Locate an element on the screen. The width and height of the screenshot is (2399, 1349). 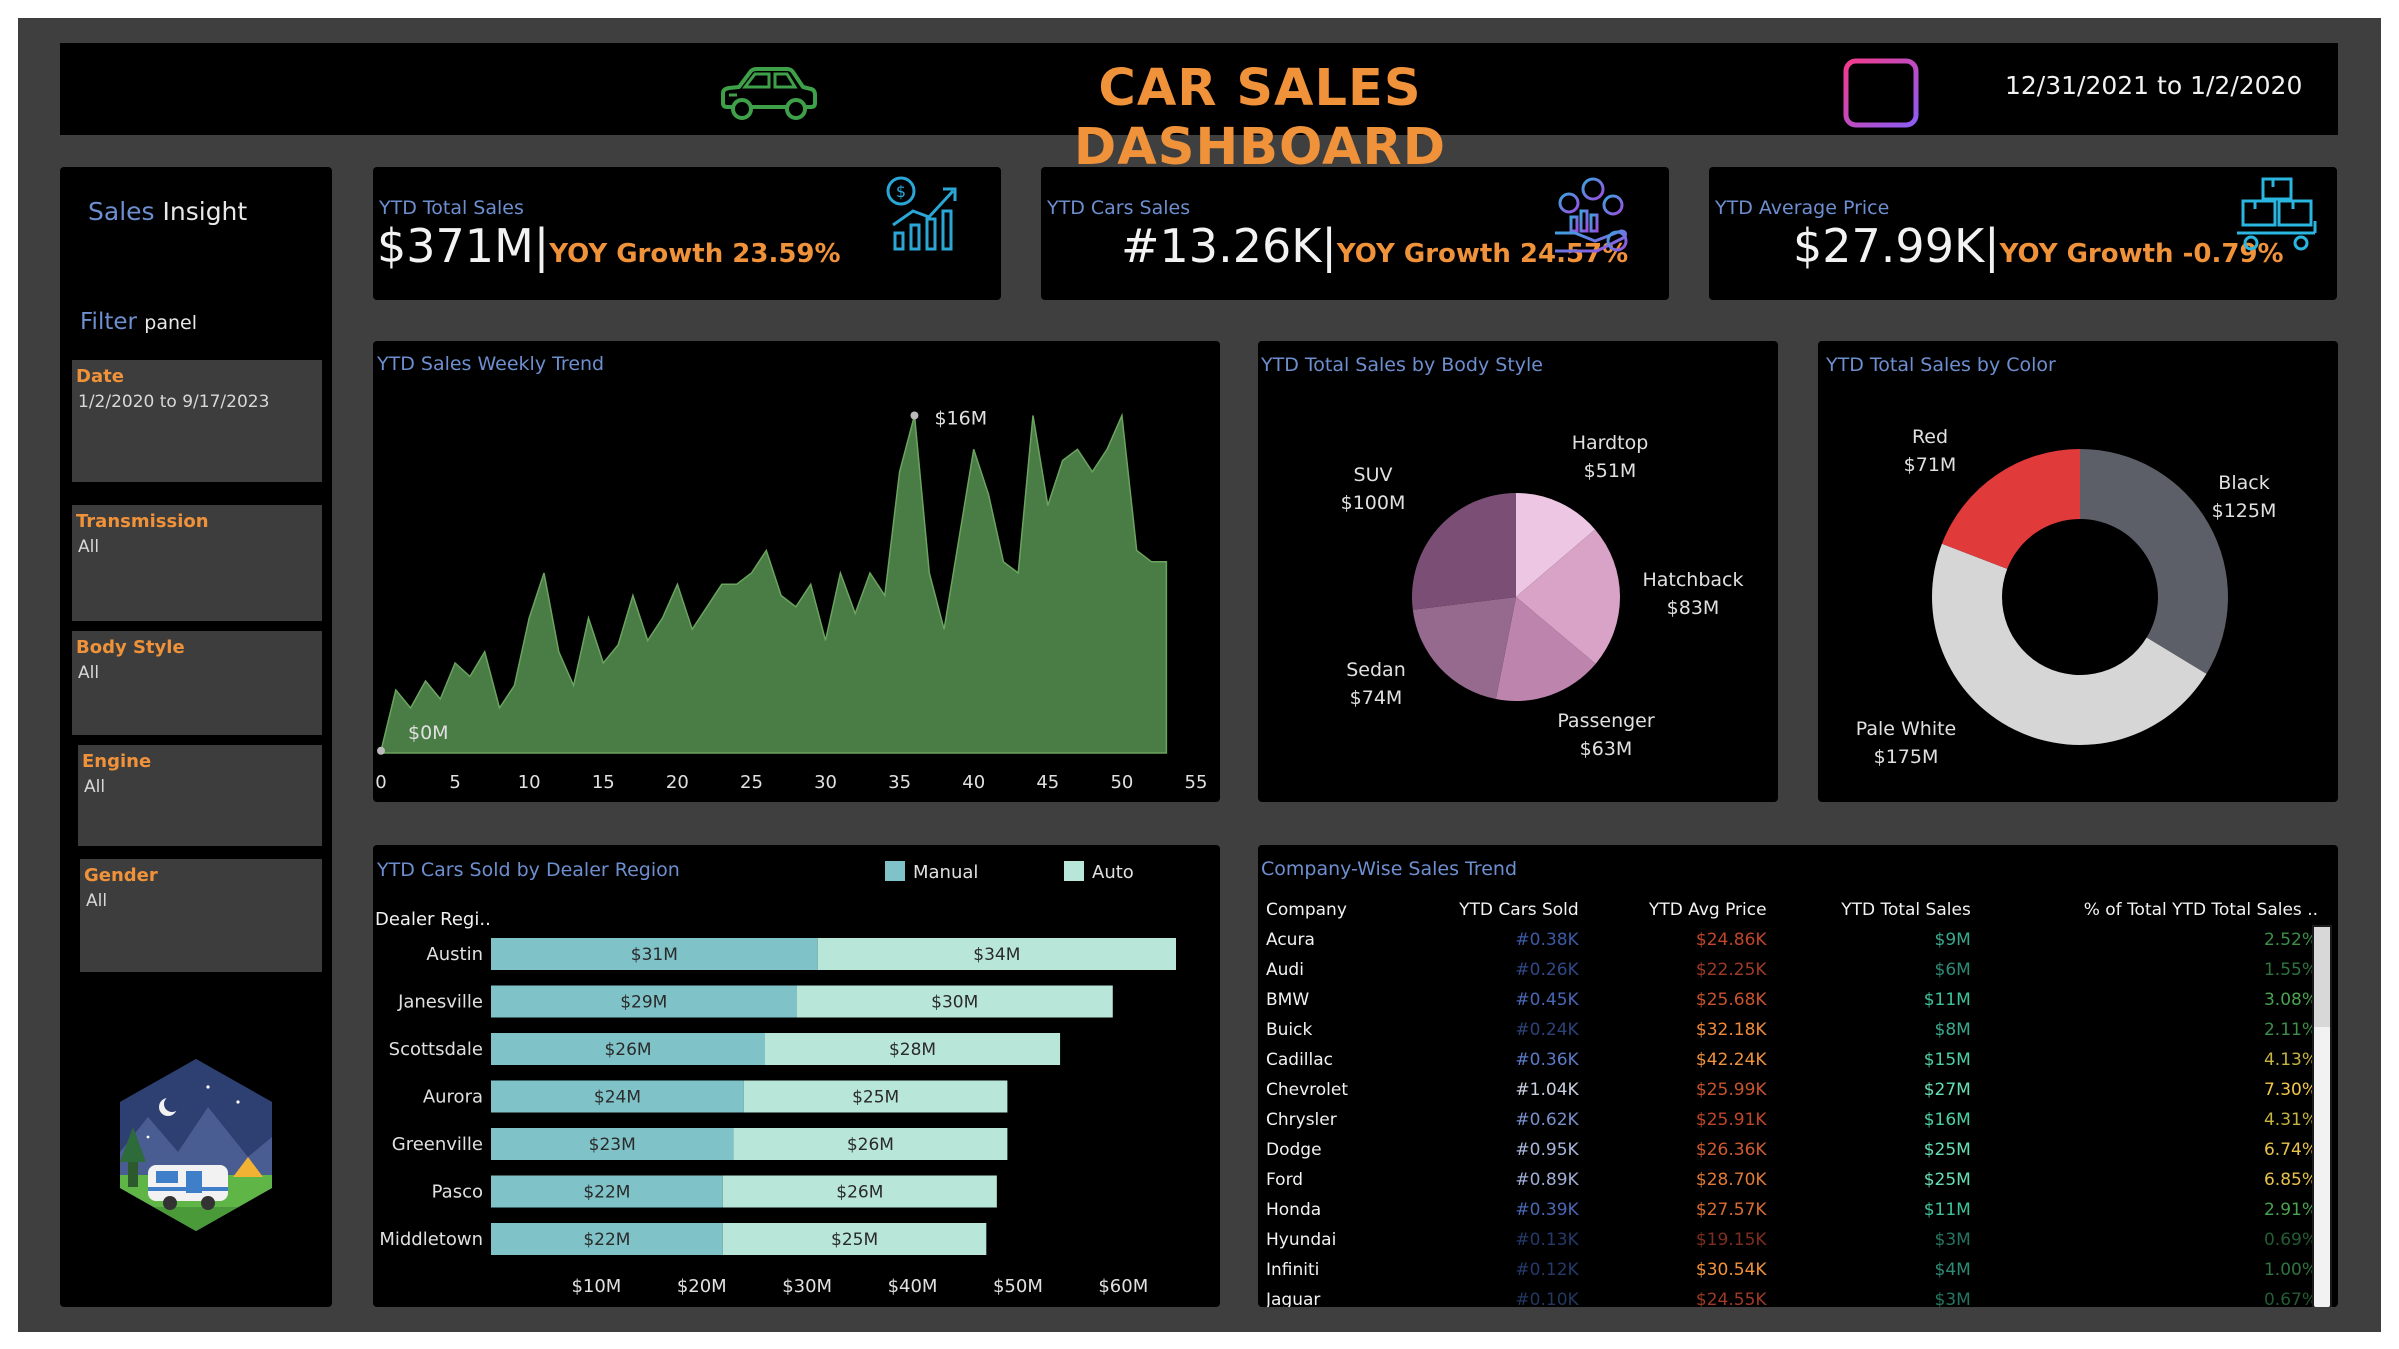
company-value-cell: #0.13K is located at coordinates (1547, 1240).